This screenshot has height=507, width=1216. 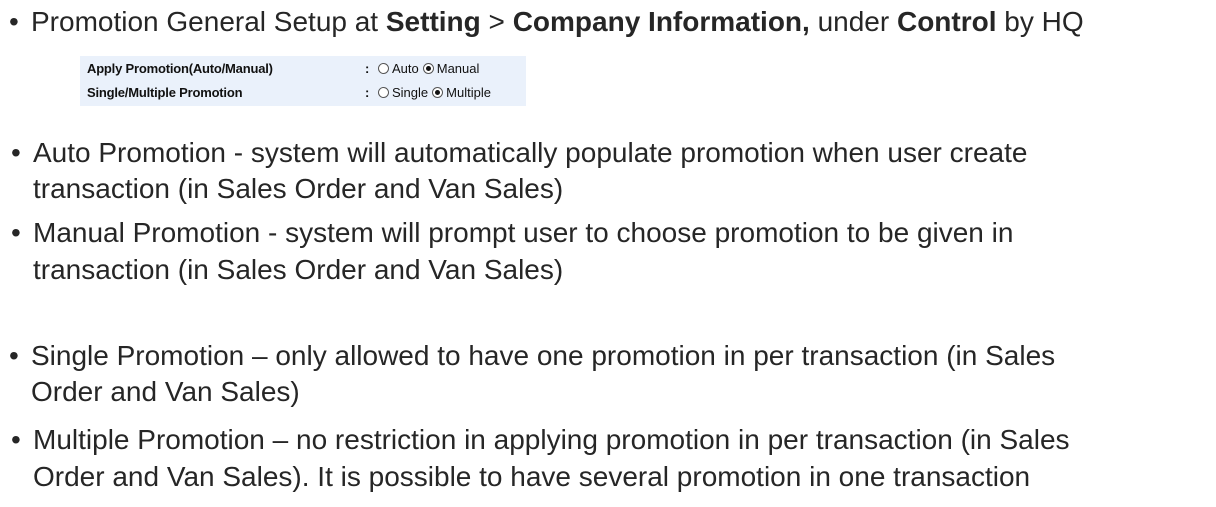 What do you see at coordinates (433, 21) in the screenshot?
I see `heading-setting: Setting` at bounding box center [433, 21].